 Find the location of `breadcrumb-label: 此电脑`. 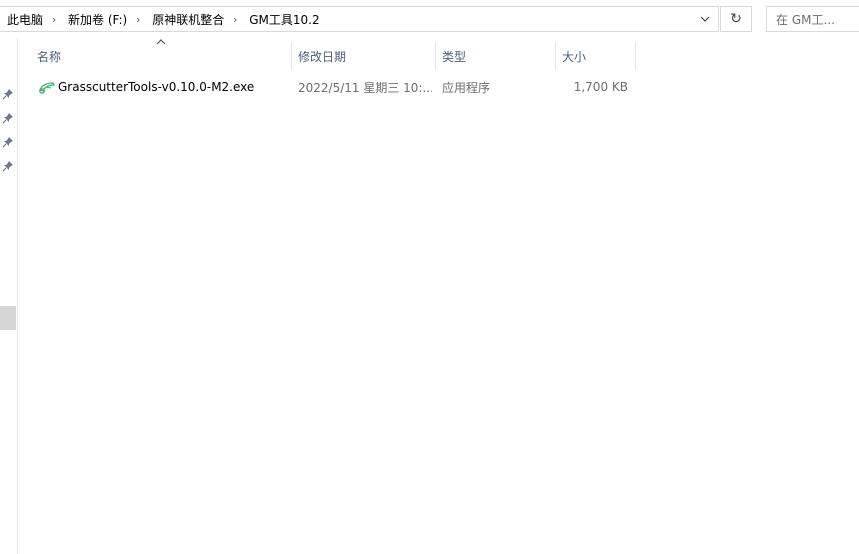

breadcrumb-label: 此电脑 is located at coordinates (25, 19).